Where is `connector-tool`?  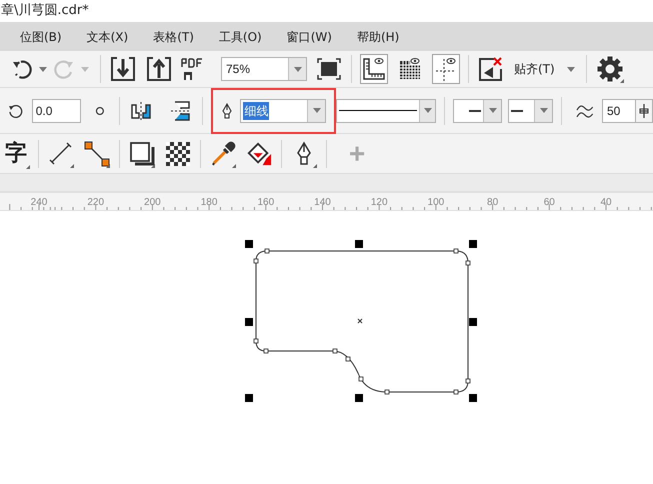
connector-tool is located at coordinates (97, 153).